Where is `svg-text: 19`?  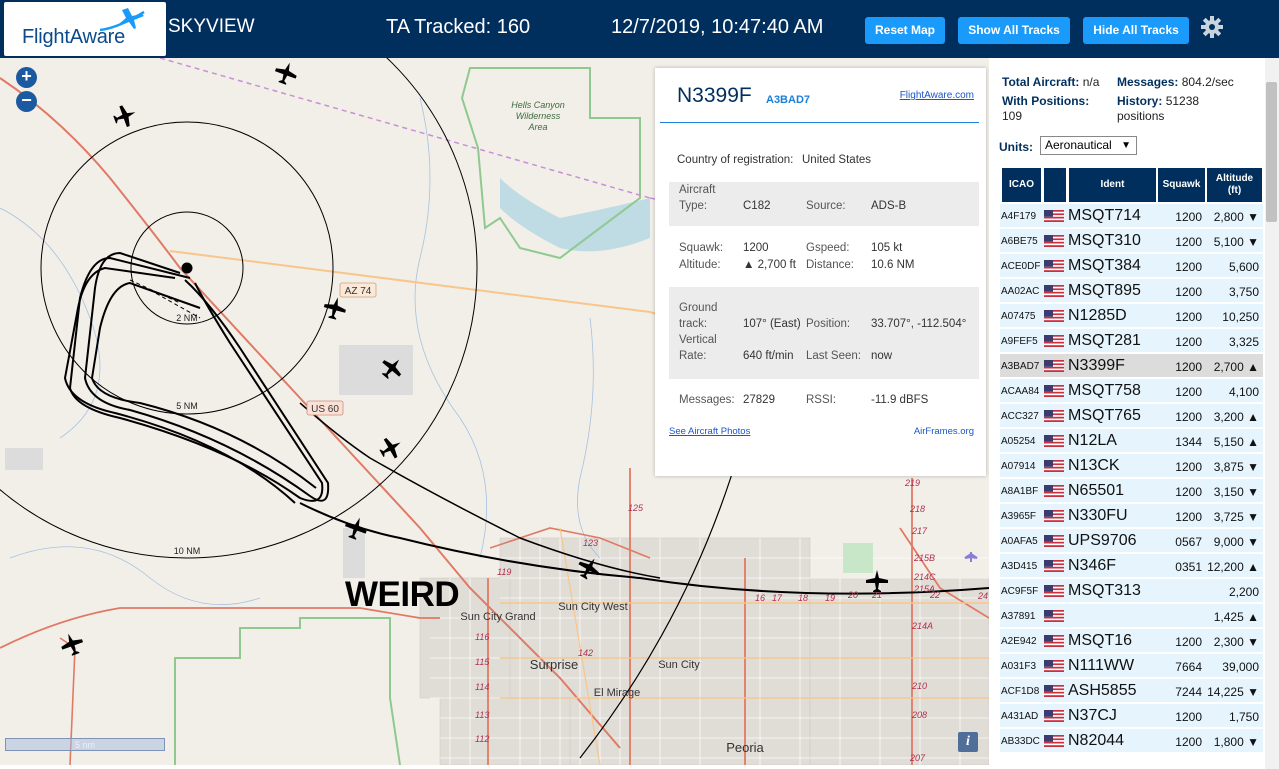 svg-text: 19 is located at coordinates (830, 598).